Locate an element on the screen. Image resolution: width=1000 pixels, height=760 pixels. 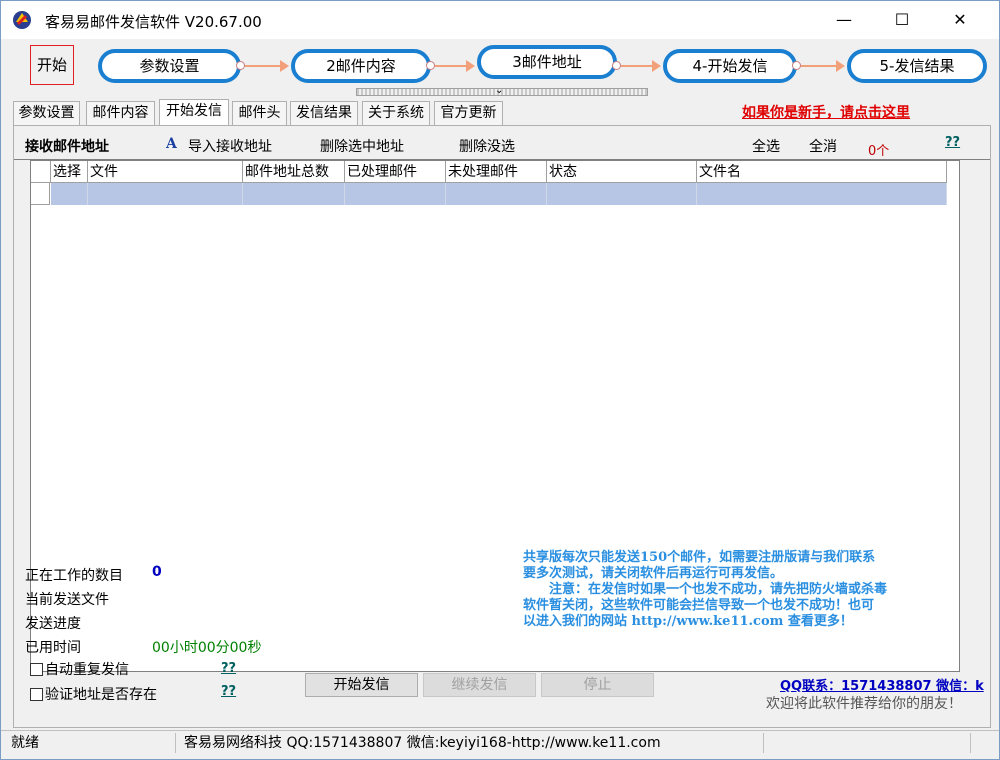
tab-results: 发信结果 is located at coordinates (324, 113).